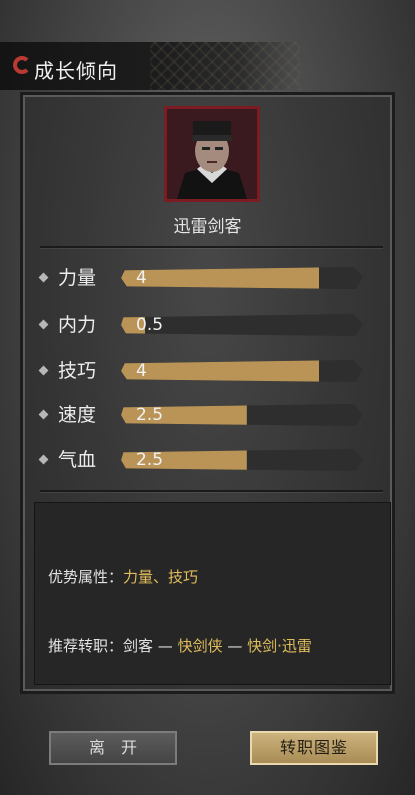 Image resolution: width=415 pixels, height=795 pixels. Describe the element at coordinates (211, 491) in the screenshot. I see `divider-bottom` at that location.